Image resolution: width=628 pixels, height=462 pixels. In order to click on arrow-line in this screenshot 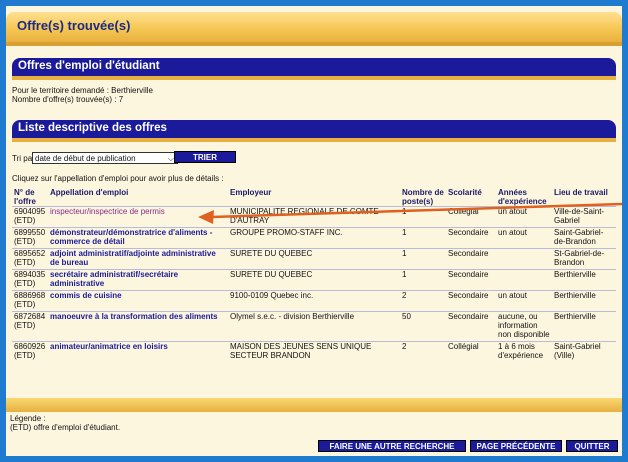, I will do `click(416, 210)`.